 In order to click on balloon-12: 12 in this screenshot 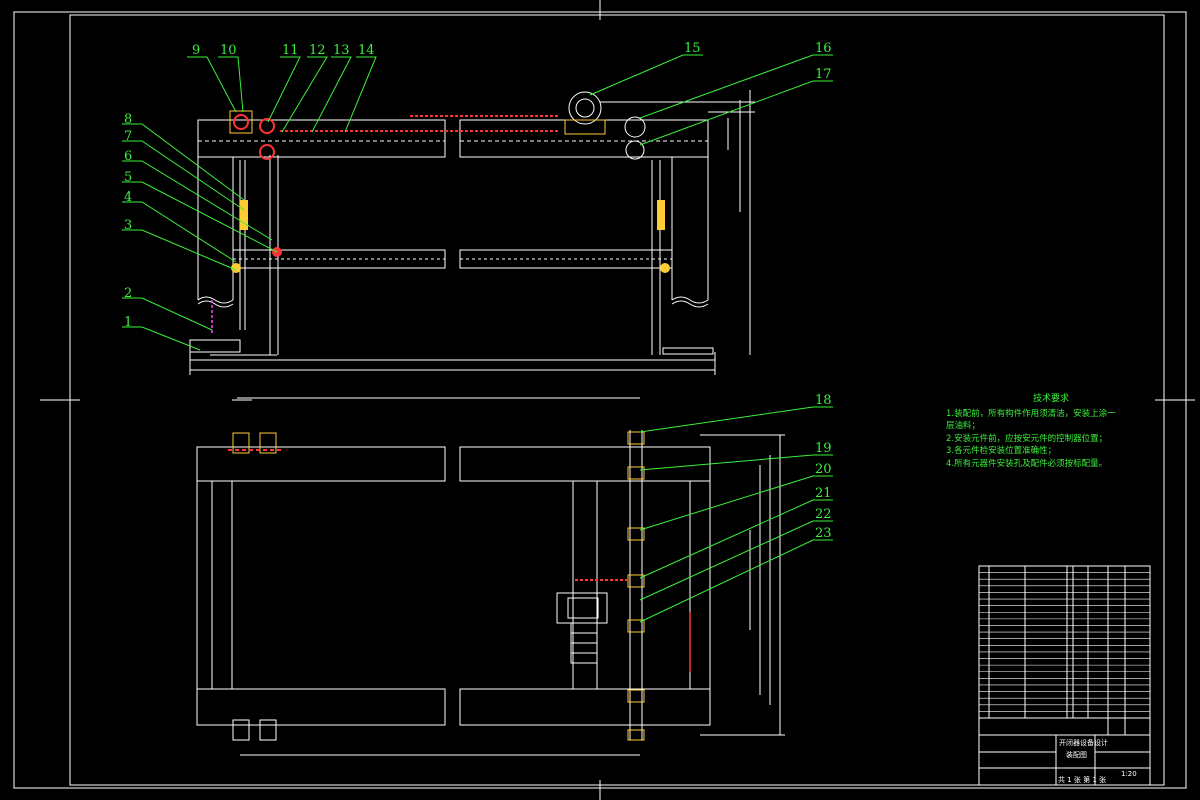, I will do `click(317, 50)`.